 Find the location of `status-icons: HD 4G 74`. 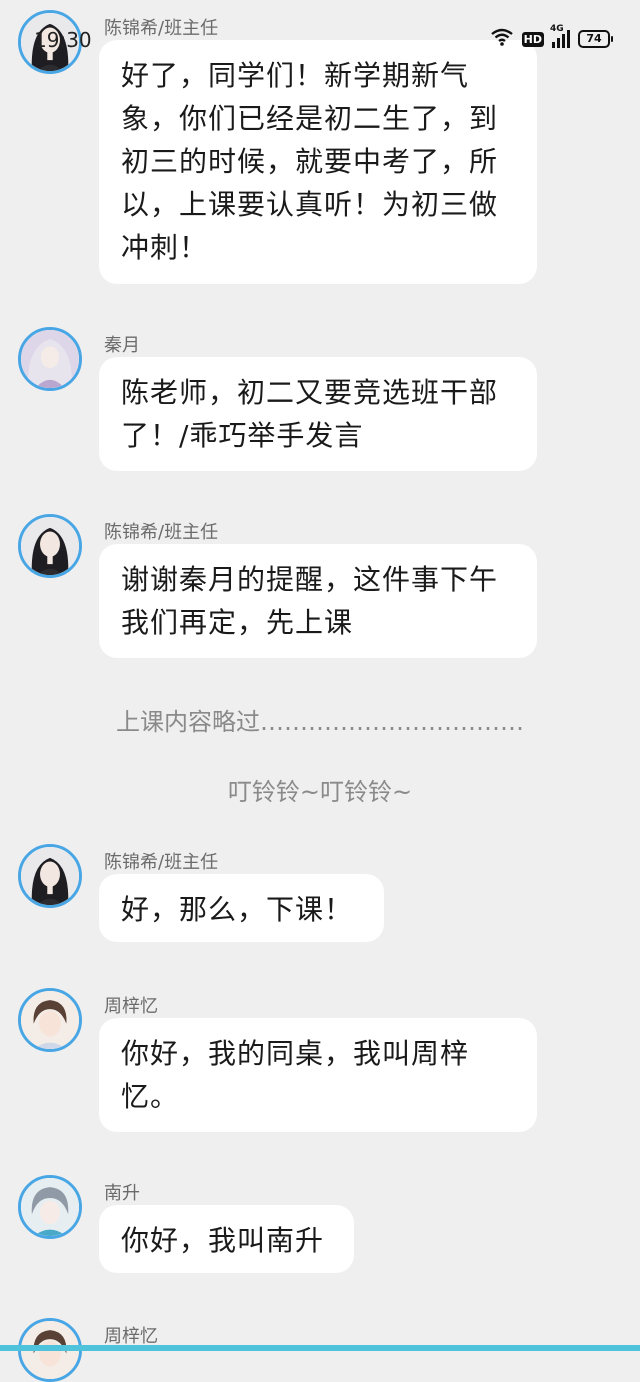

status-icons: HD 4G 74 is located at coordinates (551, 37).